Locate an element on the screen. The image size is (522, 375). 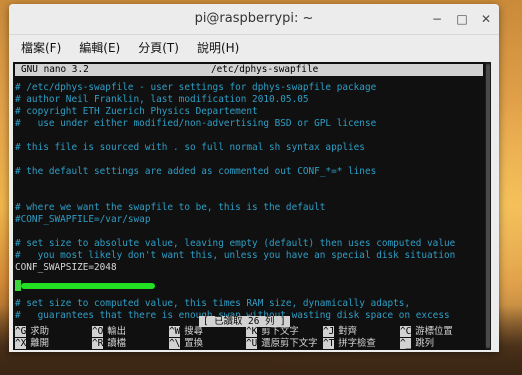
scrollbar is located at coordinates (488, 206).